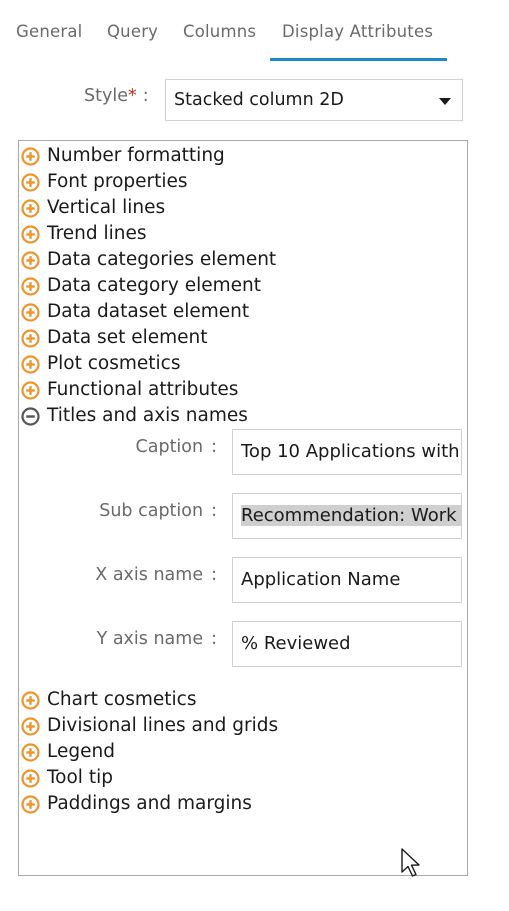  Describe the element at coordinates (49, 31) in the screenshot. I see `tab-general: General` at that location.